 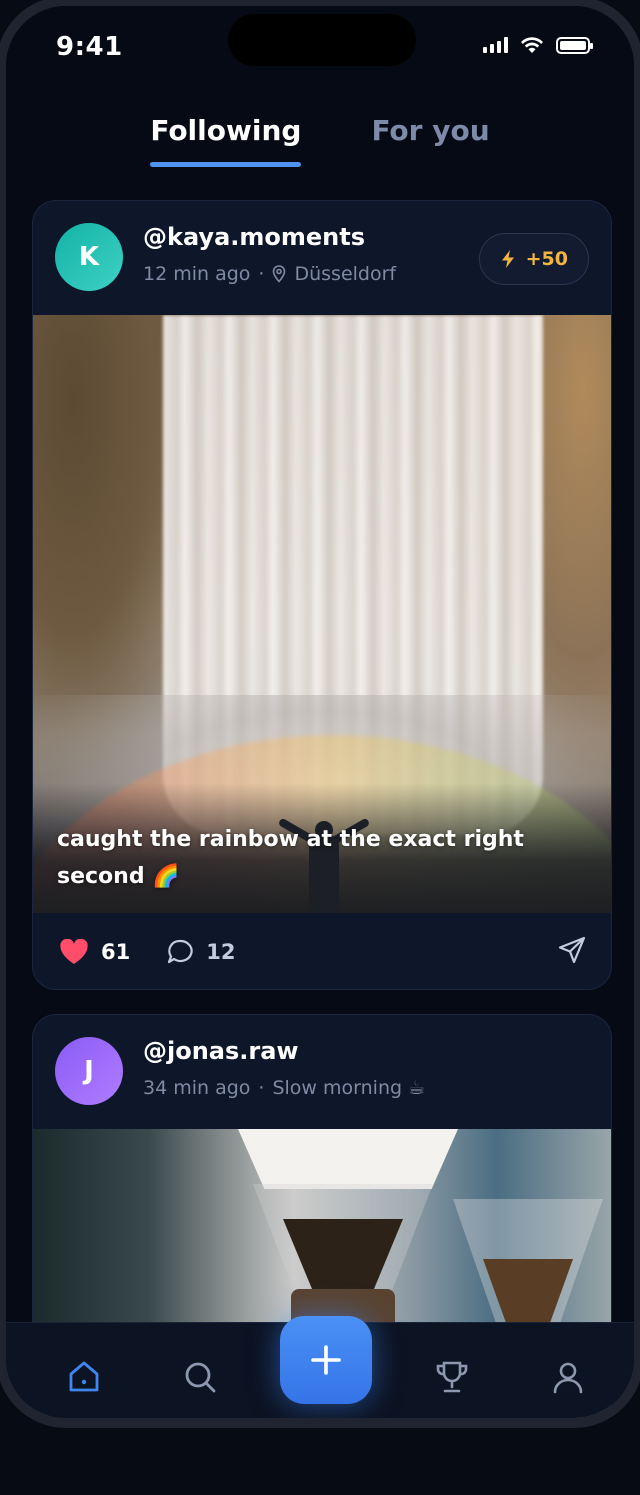 I want to click on post-actions: 61 12, so click(x=322, y=951).